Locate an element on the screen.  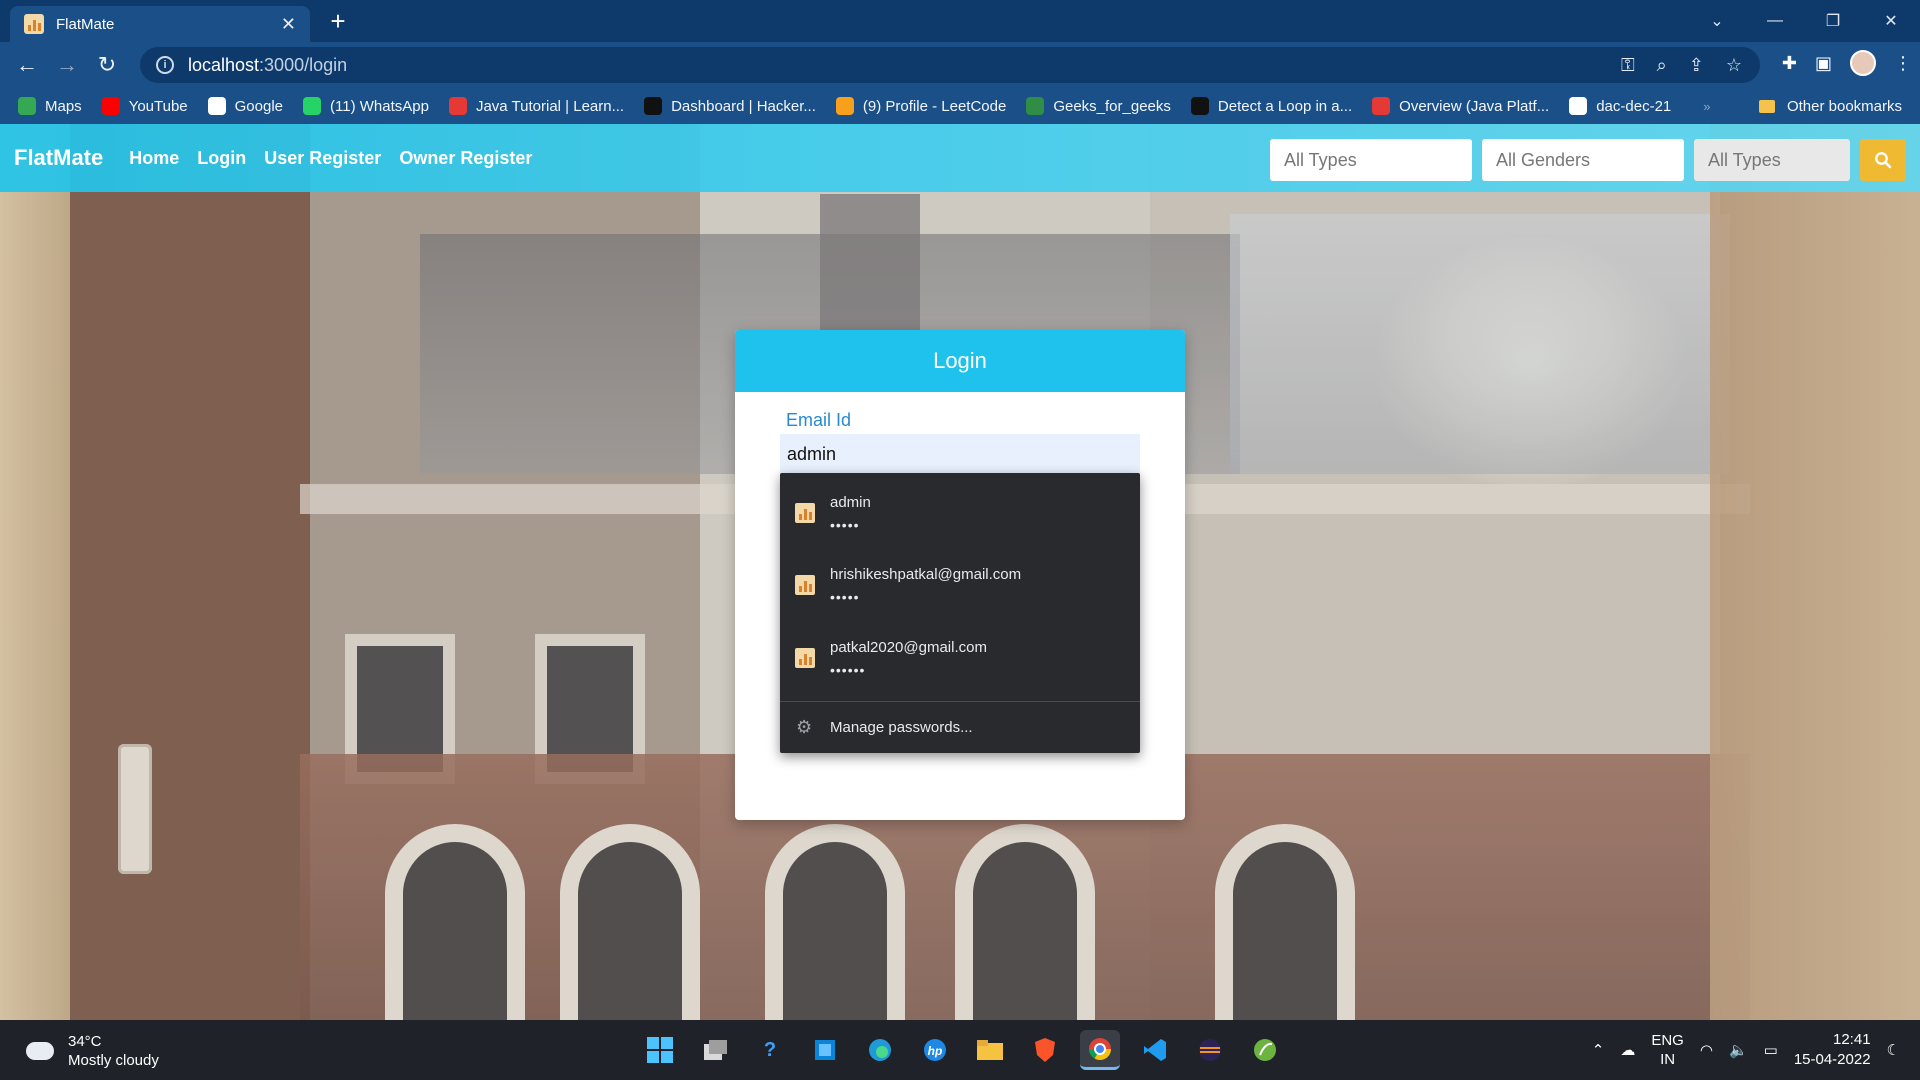
chevron-up-icon: ⌃ is located at coordinates (1598, 1050).